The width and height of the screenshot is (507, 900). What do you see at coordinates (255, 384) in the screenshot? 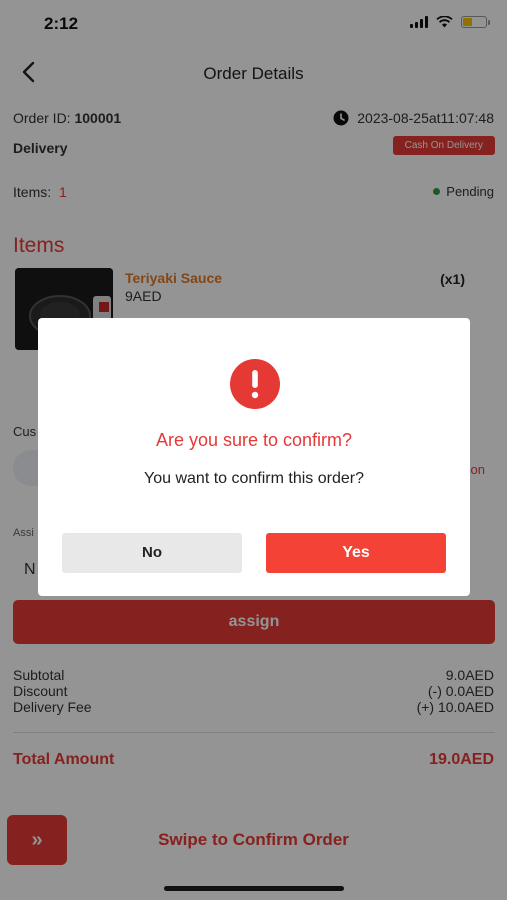
I see `alert-icon` at bounding box center [255, 384].